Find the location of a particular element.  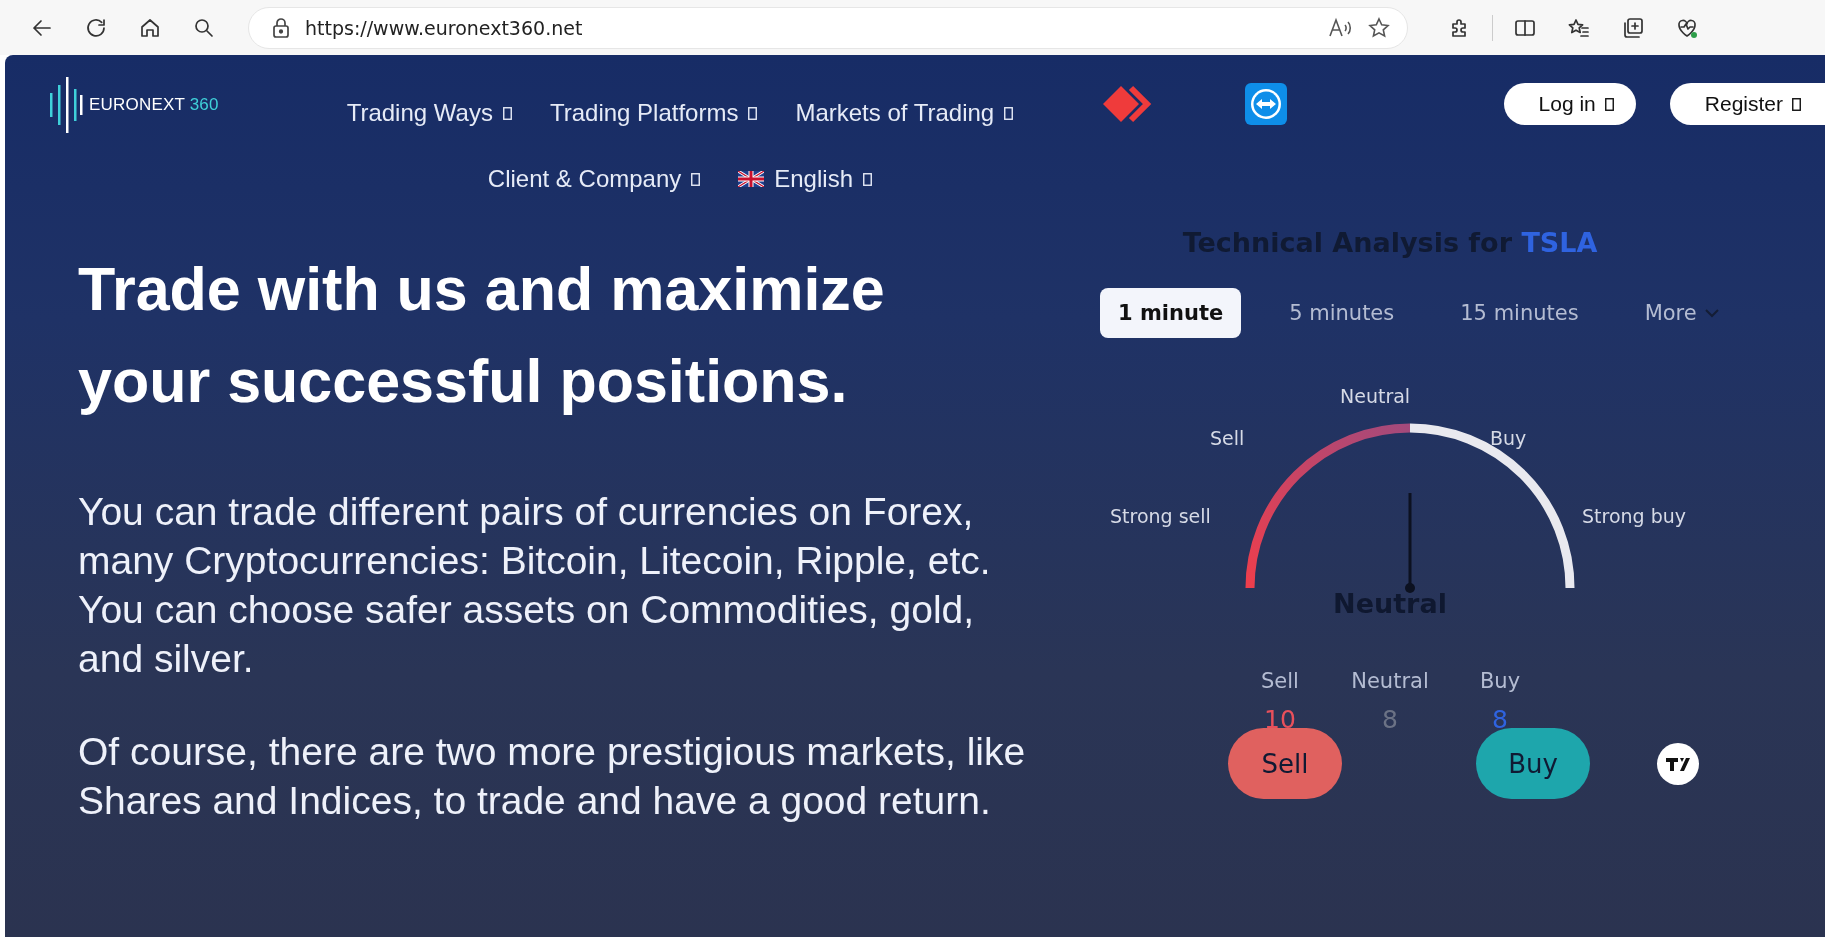

url-text: https://www.euronext360.net is located at coordinates (444, 27).